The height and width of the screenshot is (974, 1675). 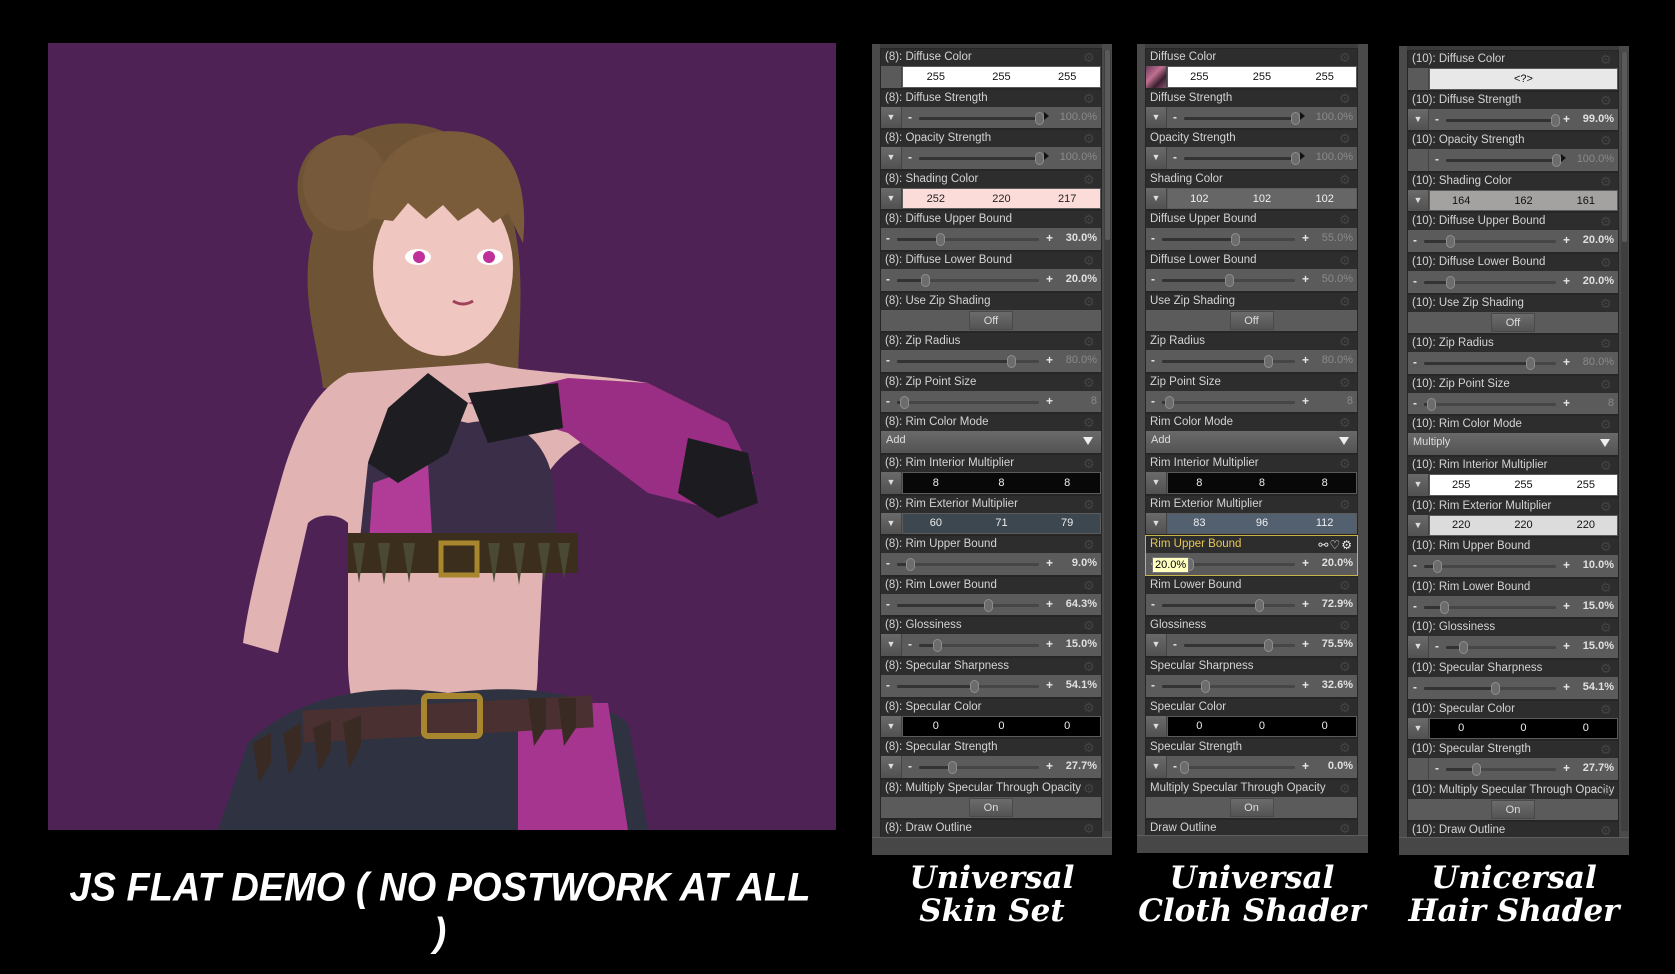 What do you see at coordinates (1350, 401) in the screenshot?
I see `slider-value: 8` at bounding box center [1350, 401].